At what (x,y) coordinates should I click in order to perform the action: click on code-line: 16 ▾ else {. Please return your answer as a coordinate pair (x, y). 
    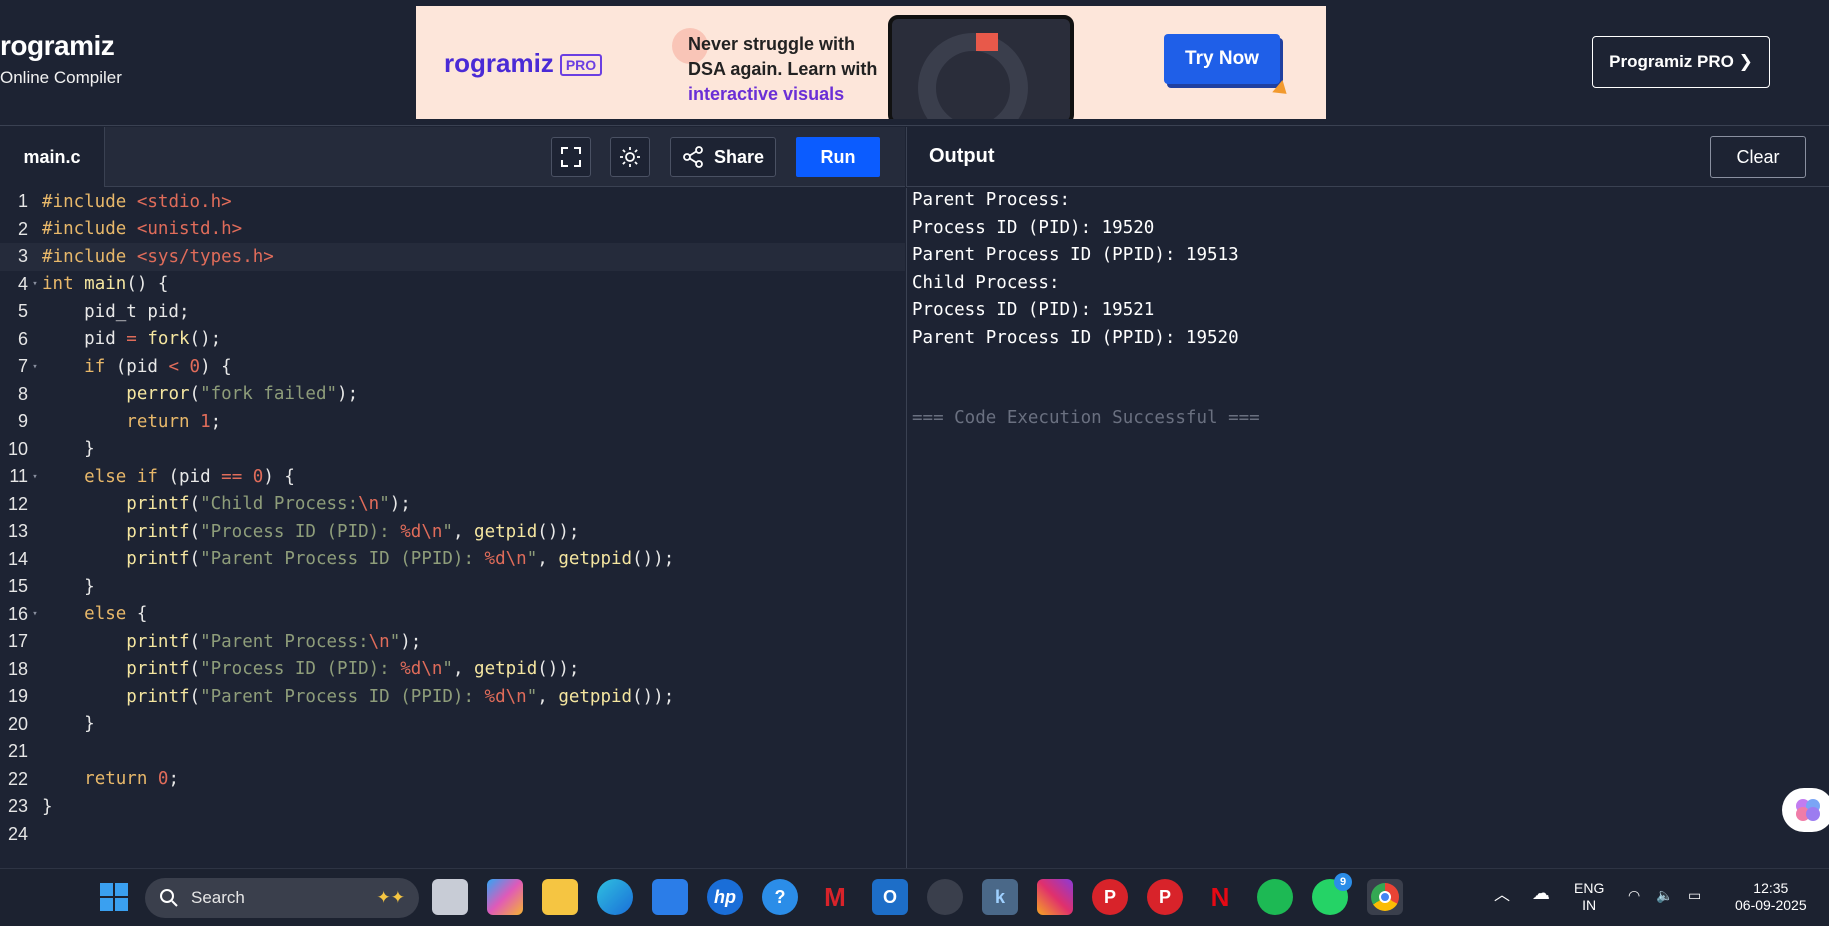
    Looking at the image, I should click on (452, 615).